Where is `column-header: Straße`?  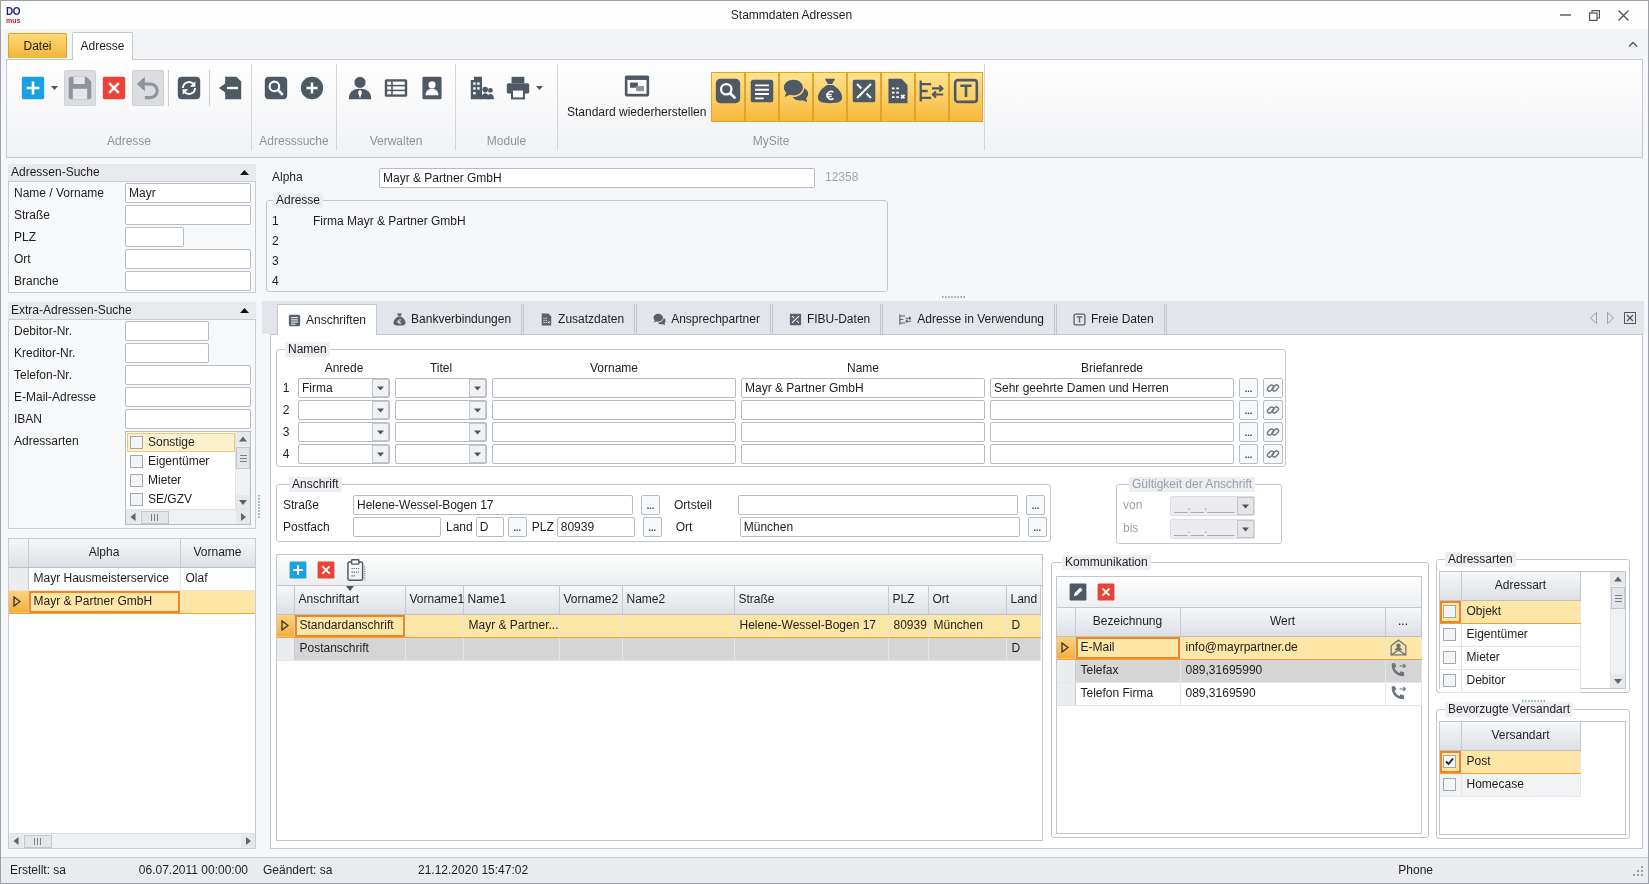
column-header: Straße is located at coordinates (811, 600).